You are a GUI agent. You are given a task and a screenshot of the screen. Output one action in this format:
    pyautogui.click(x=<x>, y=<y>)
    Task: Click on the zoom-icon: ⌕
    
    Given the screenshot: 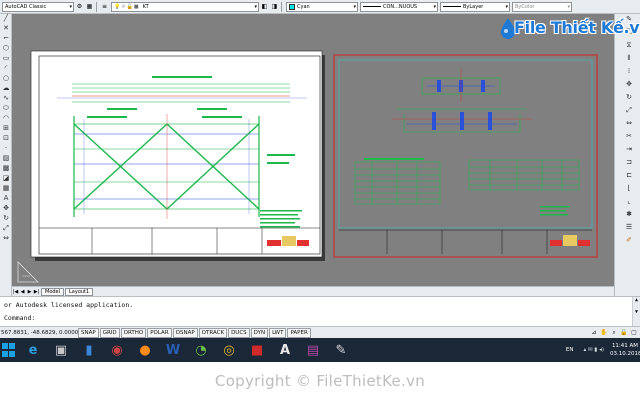 What is the action you would take?
    pyautogui.click(x=614, y=332)
    